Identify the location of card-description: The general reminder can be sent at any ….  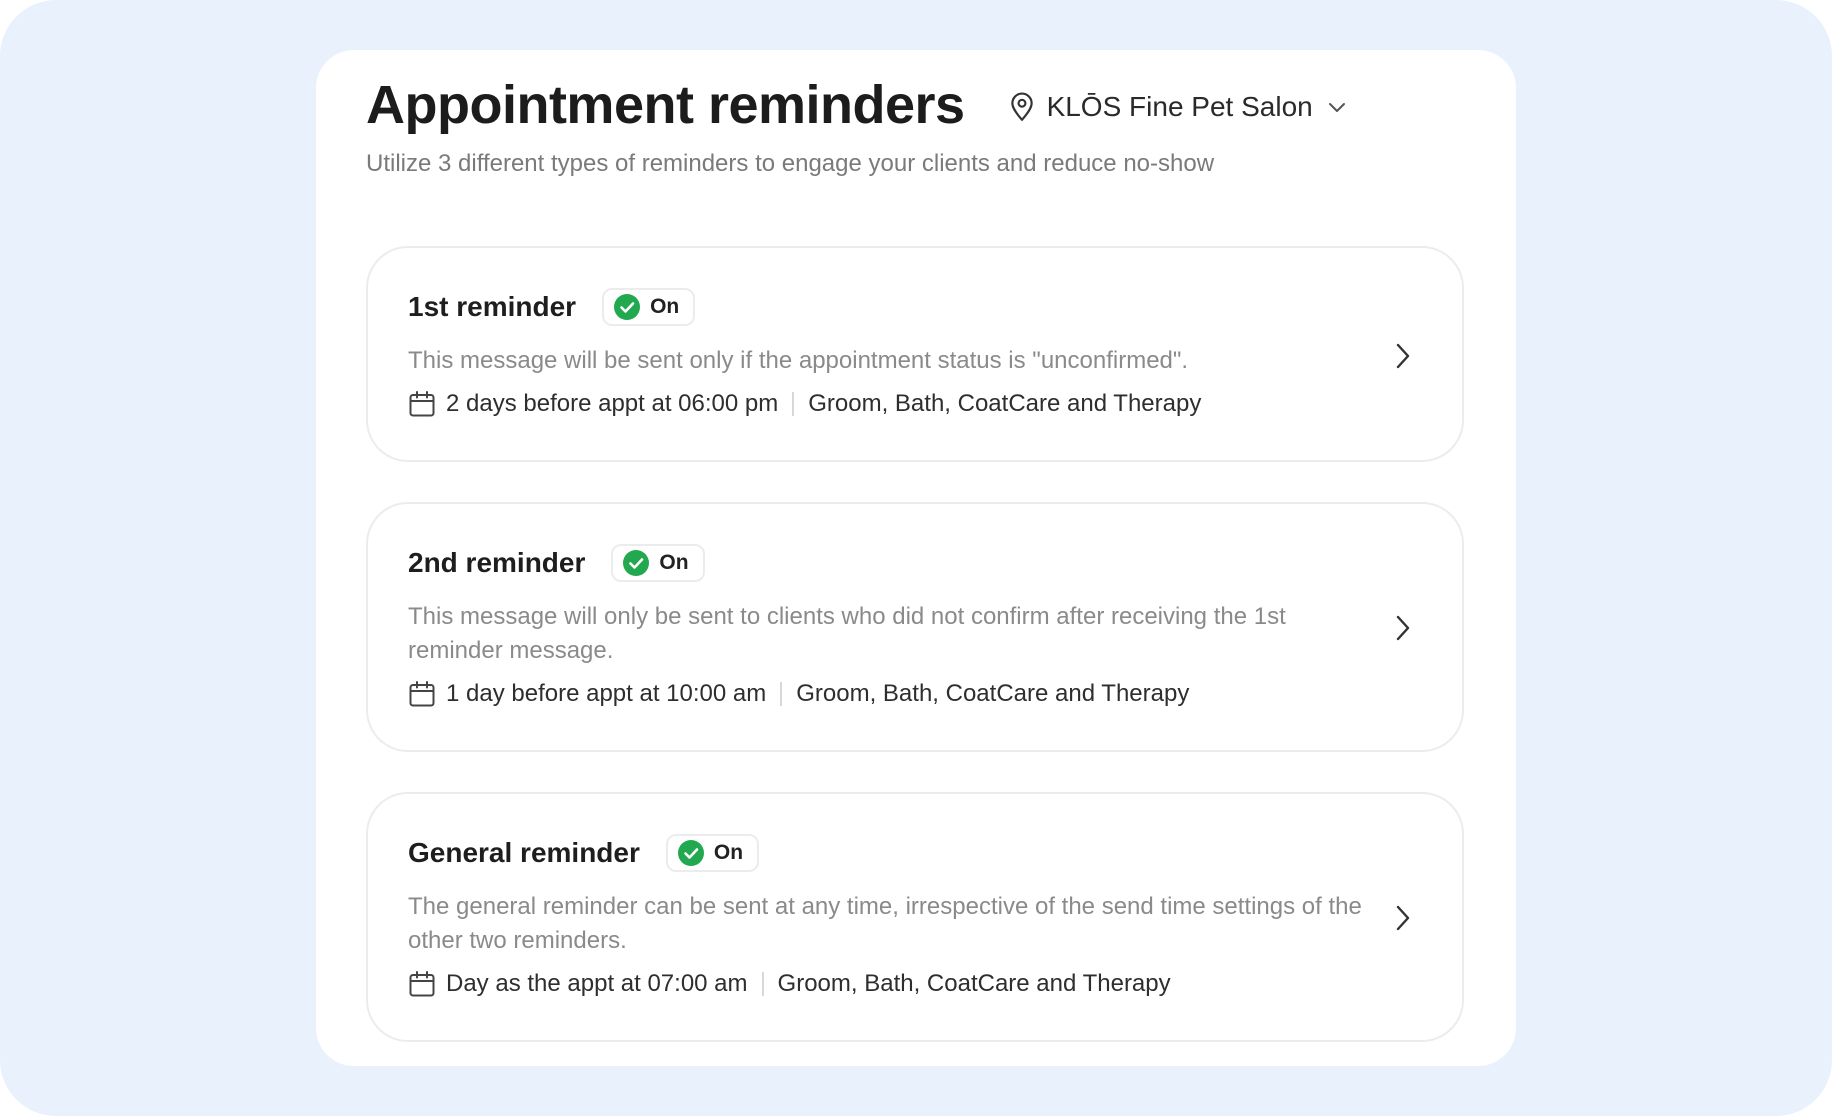
(885, 923).